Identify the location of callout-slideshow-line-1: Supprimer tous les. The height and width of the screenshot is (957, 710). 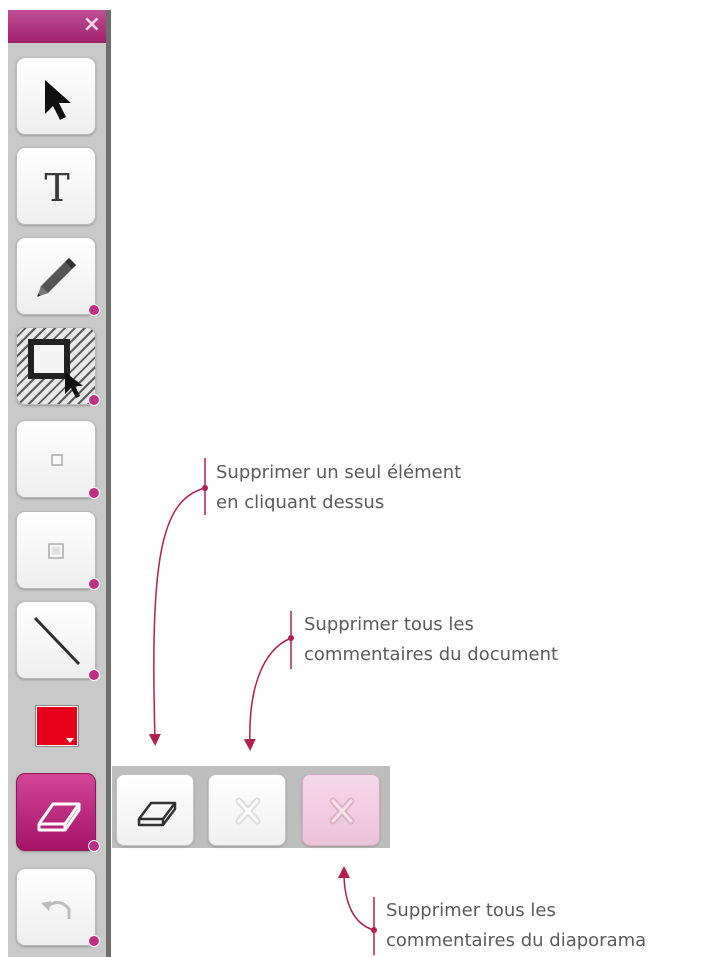
(471, 910).